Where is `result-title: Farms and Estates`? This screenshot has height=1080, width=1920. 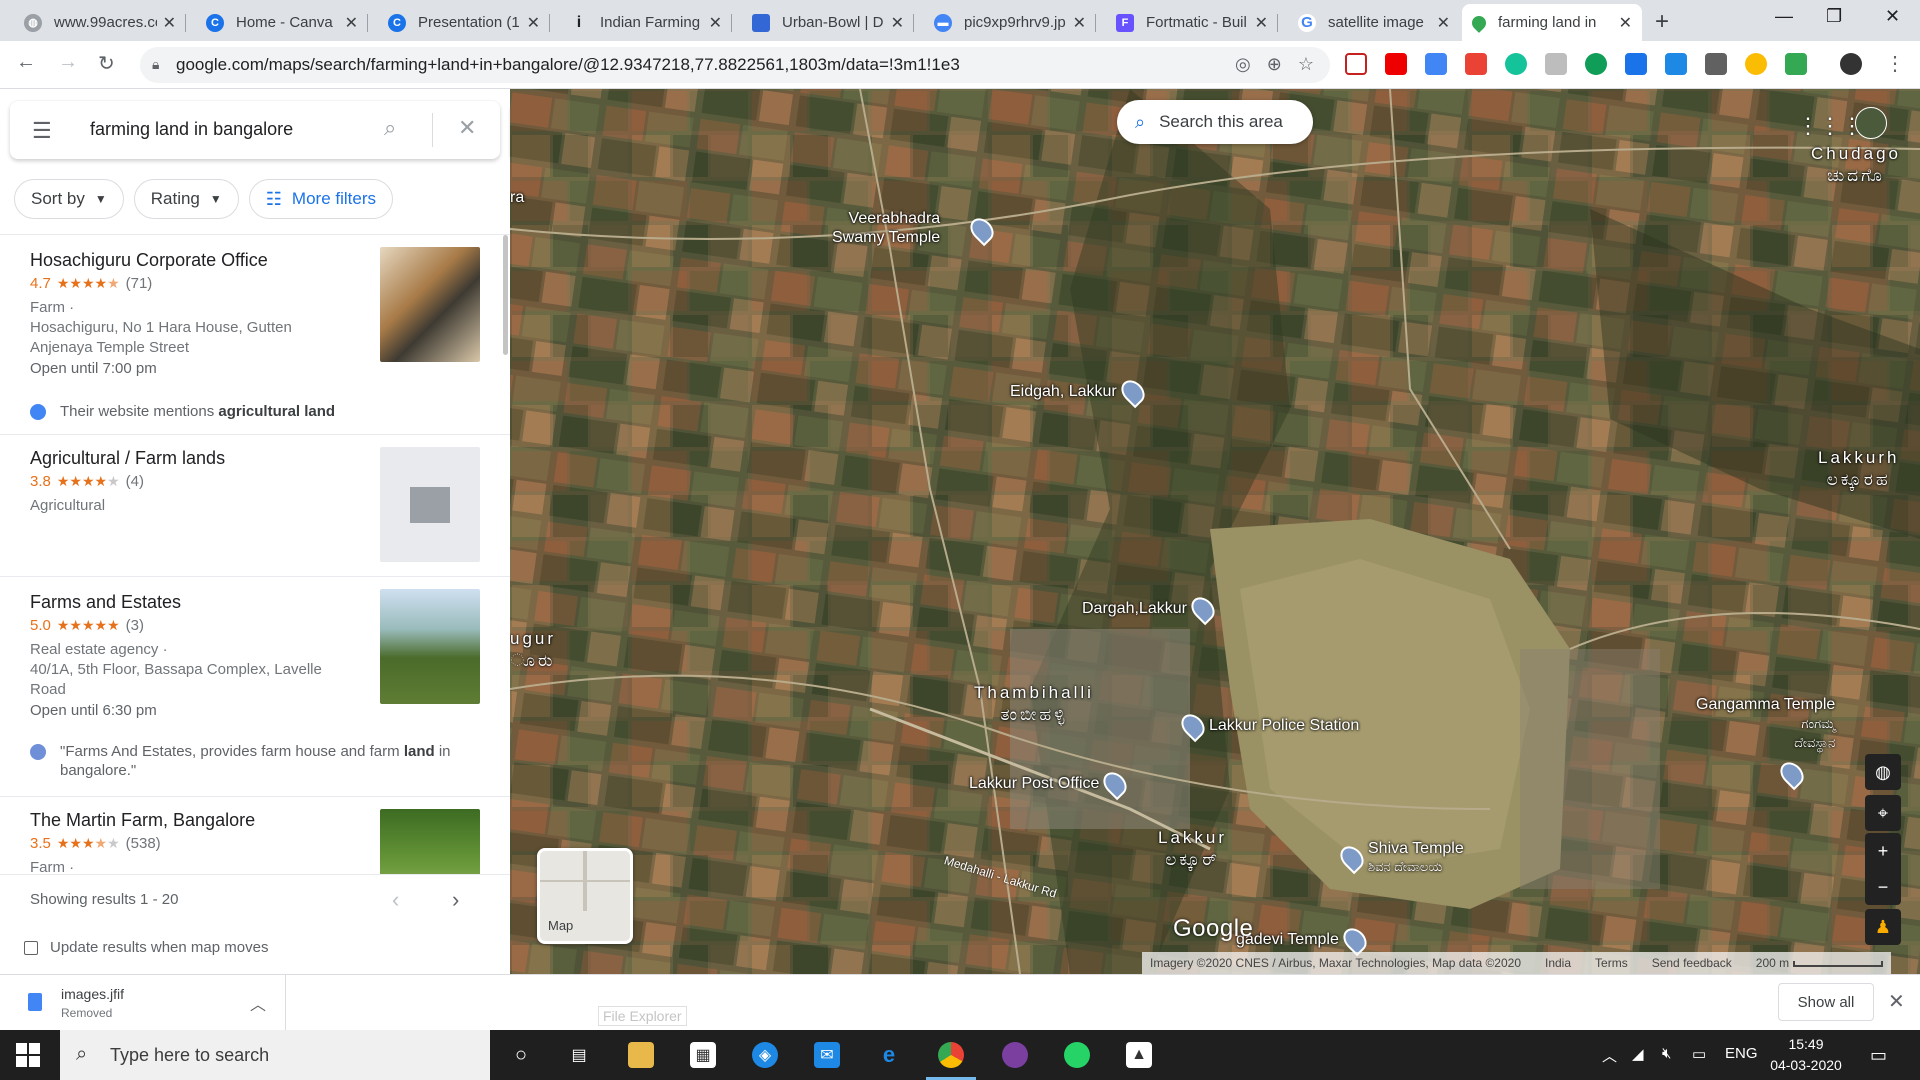
result-title: Farms and Estates is located at coordinates (105, 602).